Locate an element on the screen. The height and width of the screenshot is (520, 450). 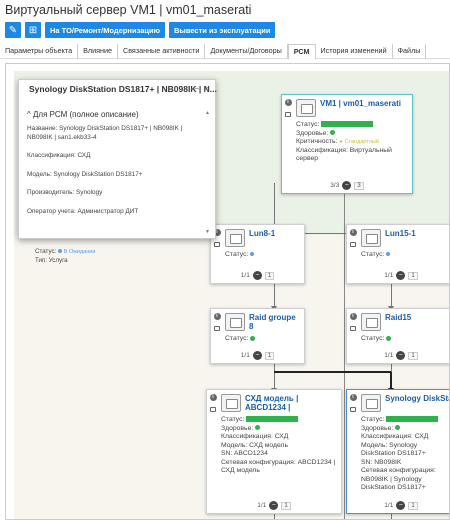
vm-classification: Классификация: Виртуальный сервер is located at coordinates (344, 154).